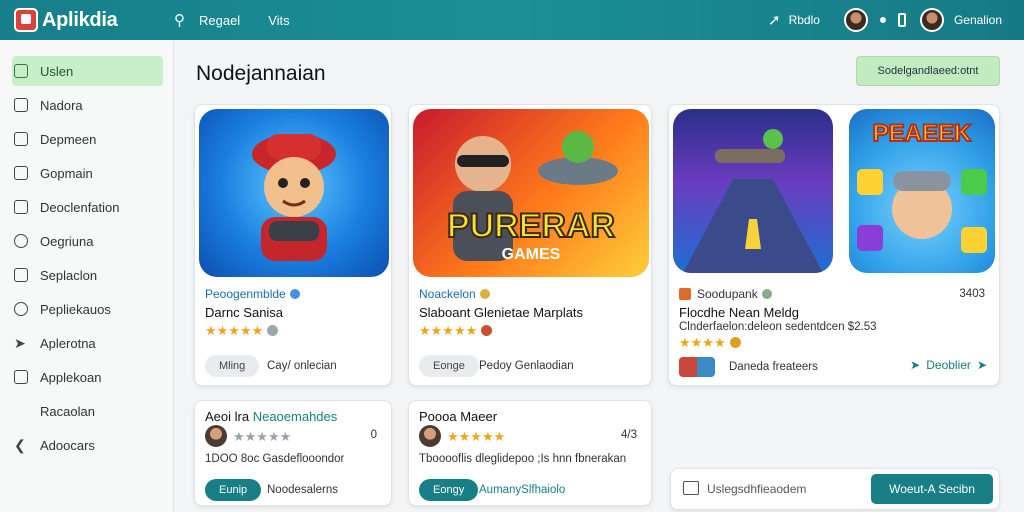  I want to click on sidebar-item-seplaclon: Seplaclon, so click(87, 275).